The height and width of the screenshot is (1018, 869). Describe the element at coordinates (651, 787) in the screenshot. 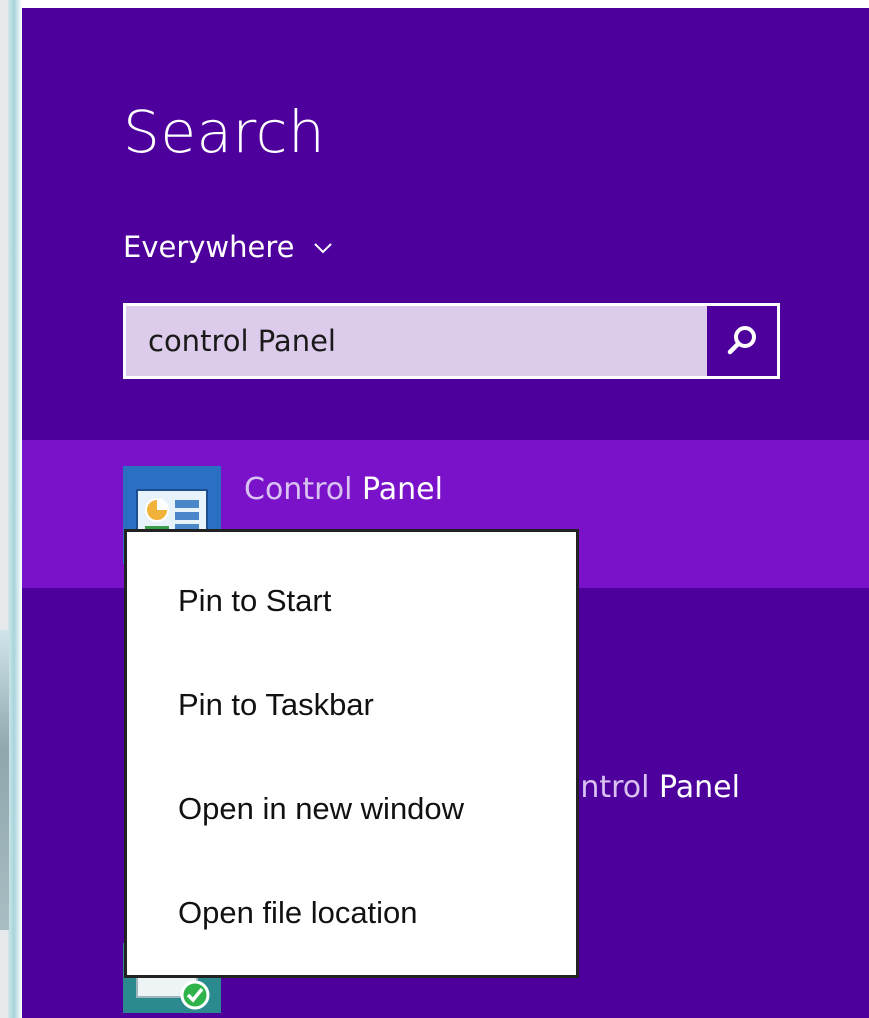

I see `result-second-item: ontrol Panel` at that location.